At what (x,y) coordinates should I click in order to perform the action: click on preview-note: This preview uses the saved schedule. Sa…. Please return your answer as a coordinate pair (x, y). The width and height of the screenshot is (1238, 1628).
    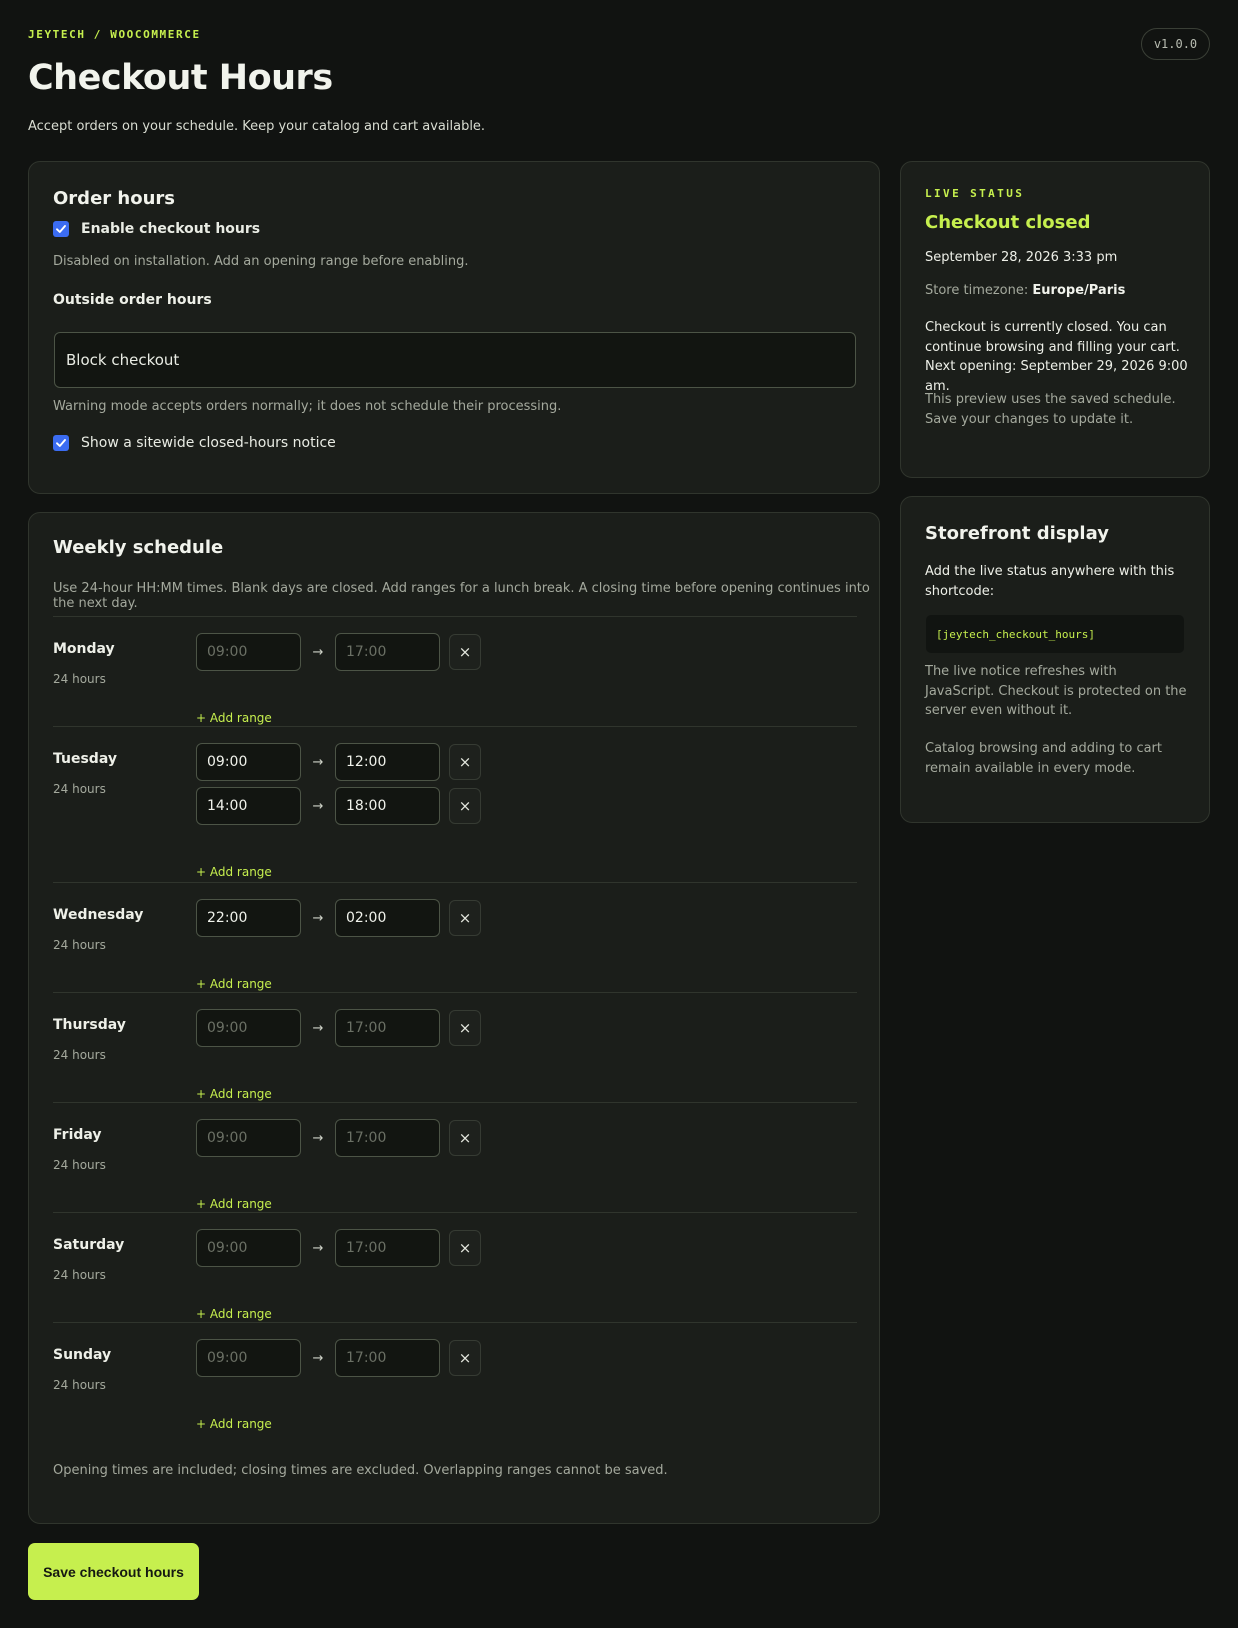
    Looking at the image, I should click on (1050, 409).